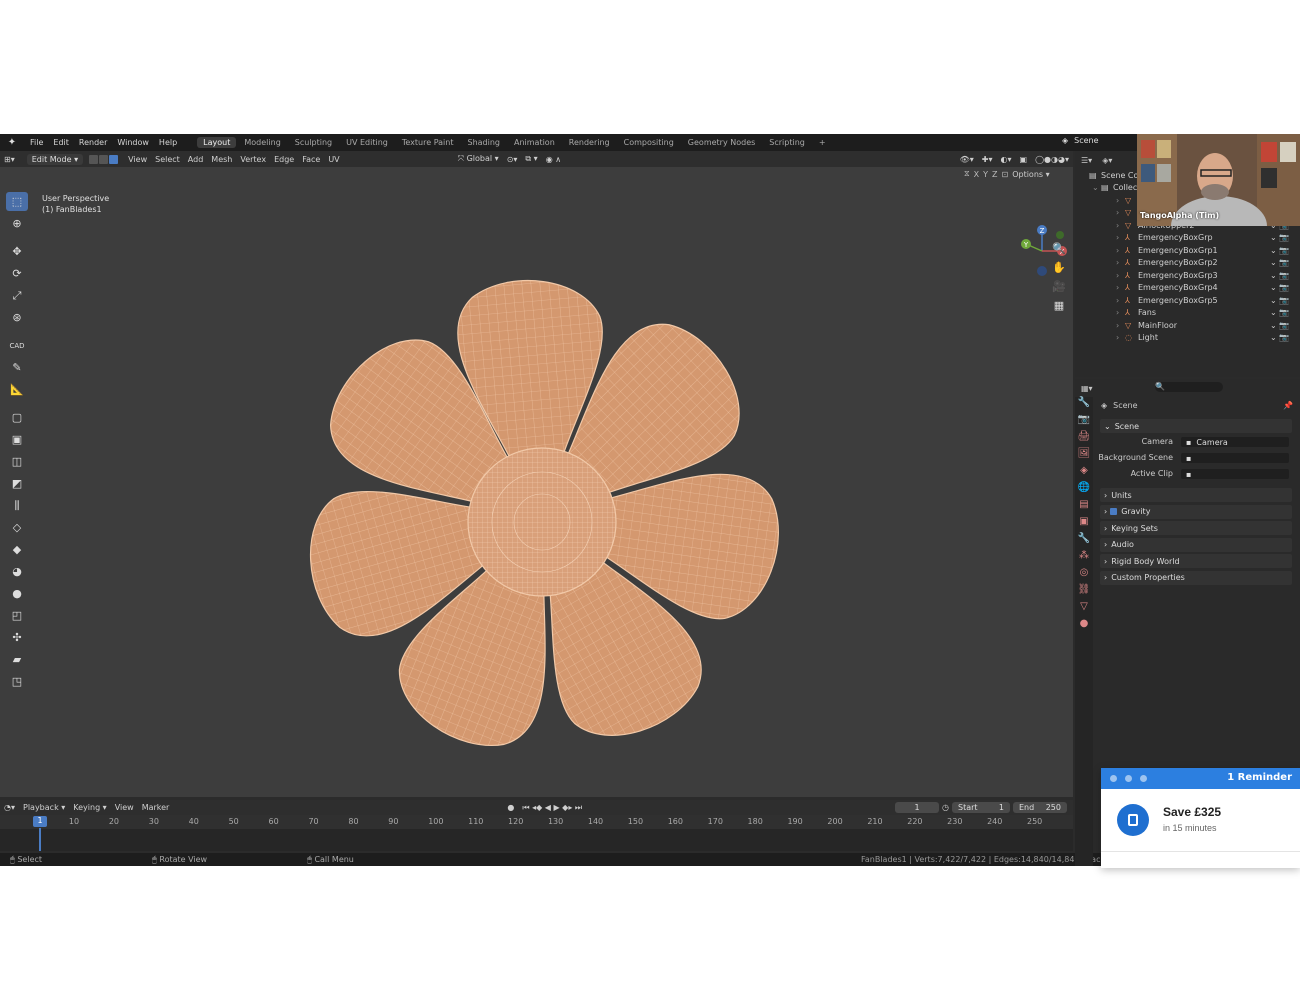 This screenshot has width=1300, height=1000. Describe the element at coordinates (1200, 818) in the screenshot. I see `reminder-notification: 1 Reminder Save £325 in 15 minutes` at that location.